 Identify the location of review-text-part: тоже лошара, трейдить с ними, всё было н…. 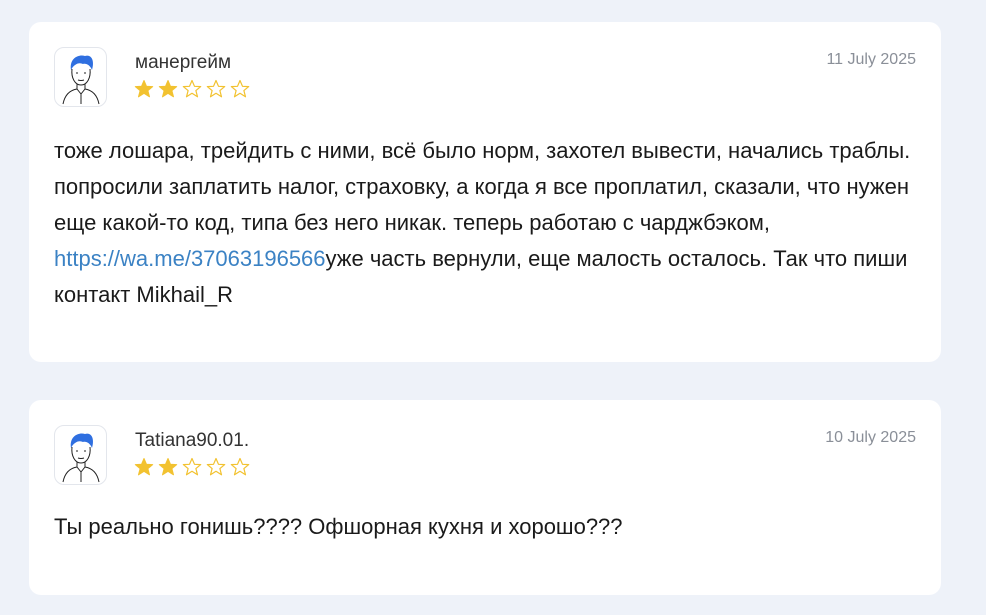
(482, 186).